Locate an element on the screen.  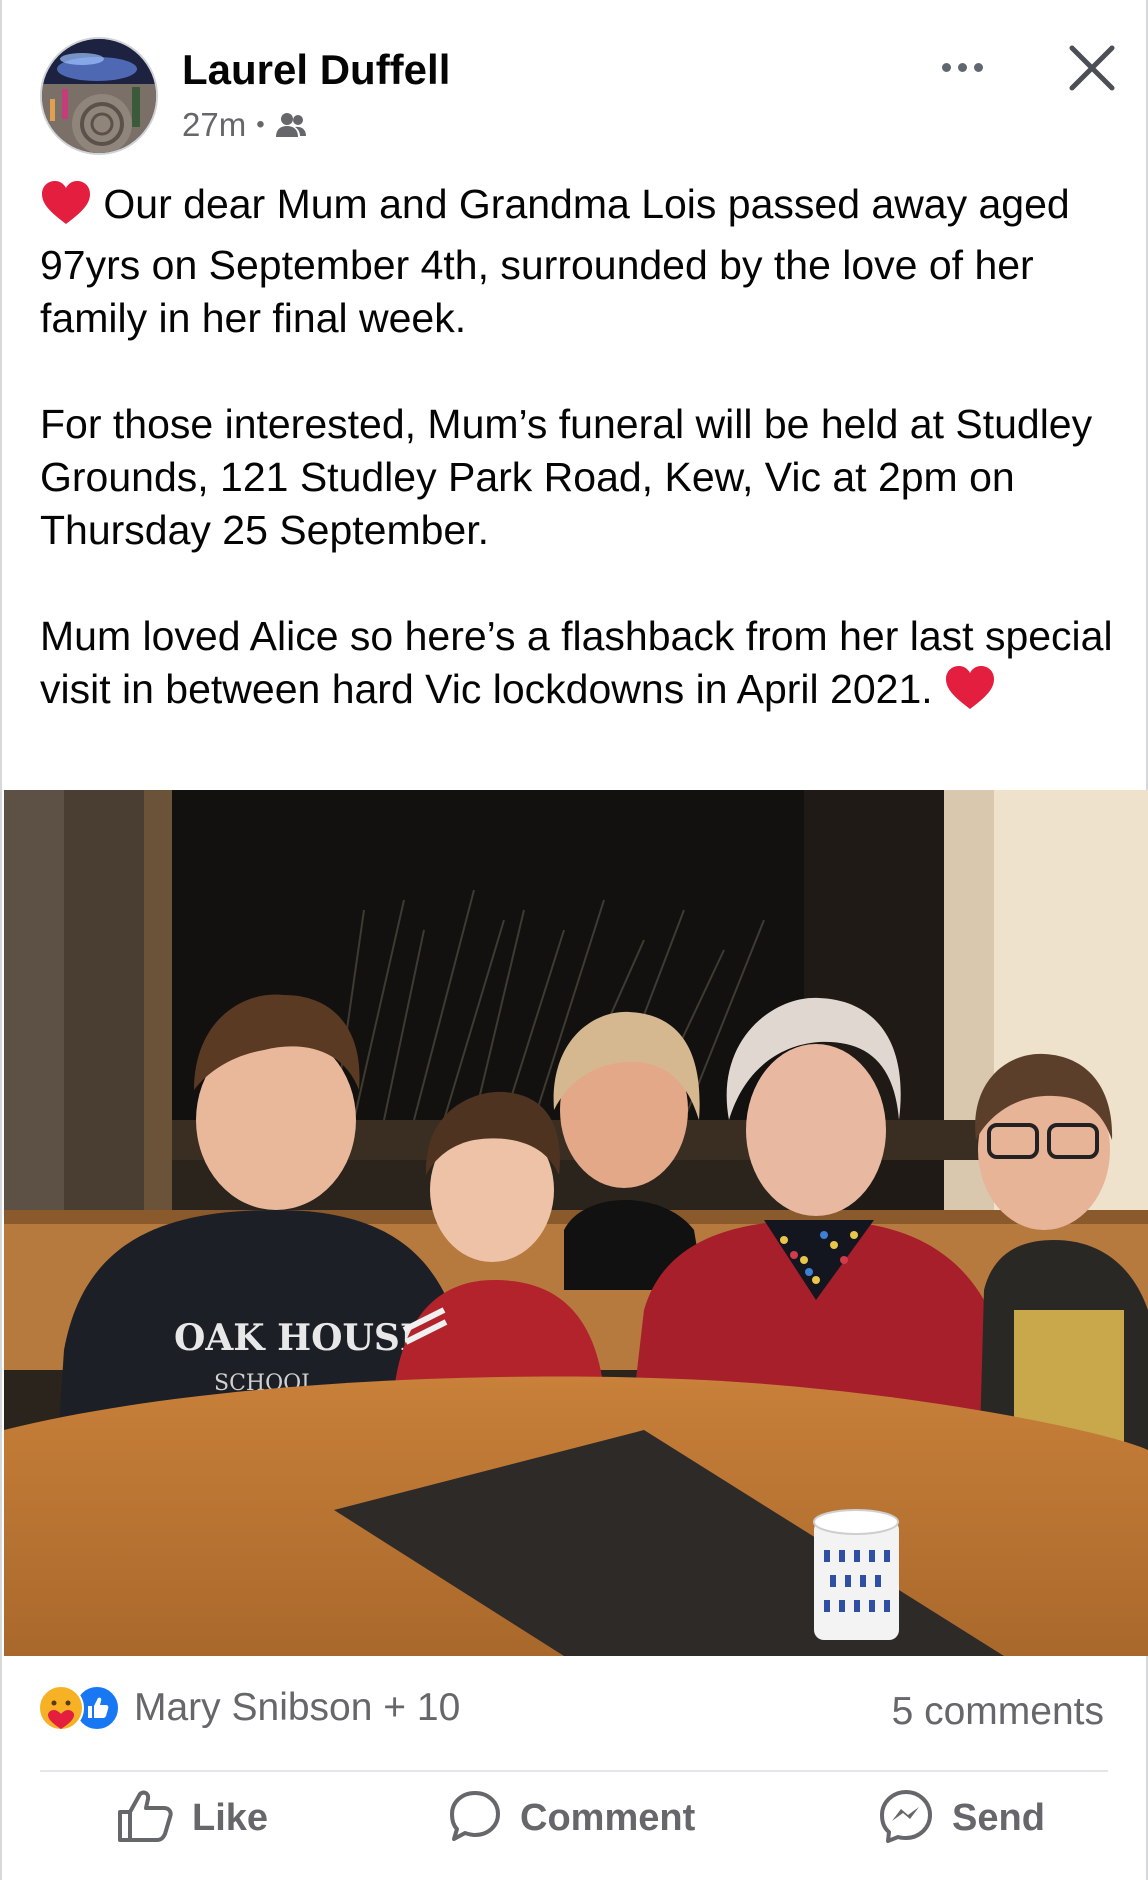
author-avatar is located at coordinates (99, 96).